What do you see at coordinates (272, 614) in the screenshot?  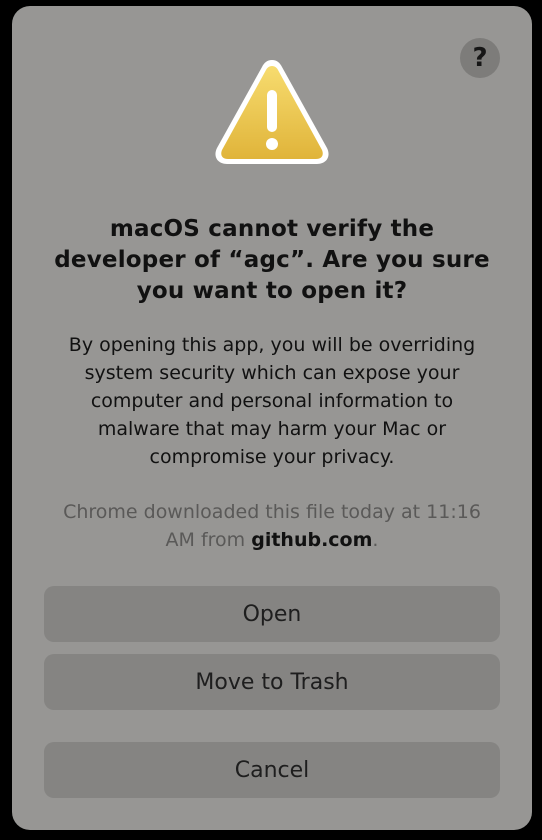 I see `open-button: Open` at bounding box center [272, 614].